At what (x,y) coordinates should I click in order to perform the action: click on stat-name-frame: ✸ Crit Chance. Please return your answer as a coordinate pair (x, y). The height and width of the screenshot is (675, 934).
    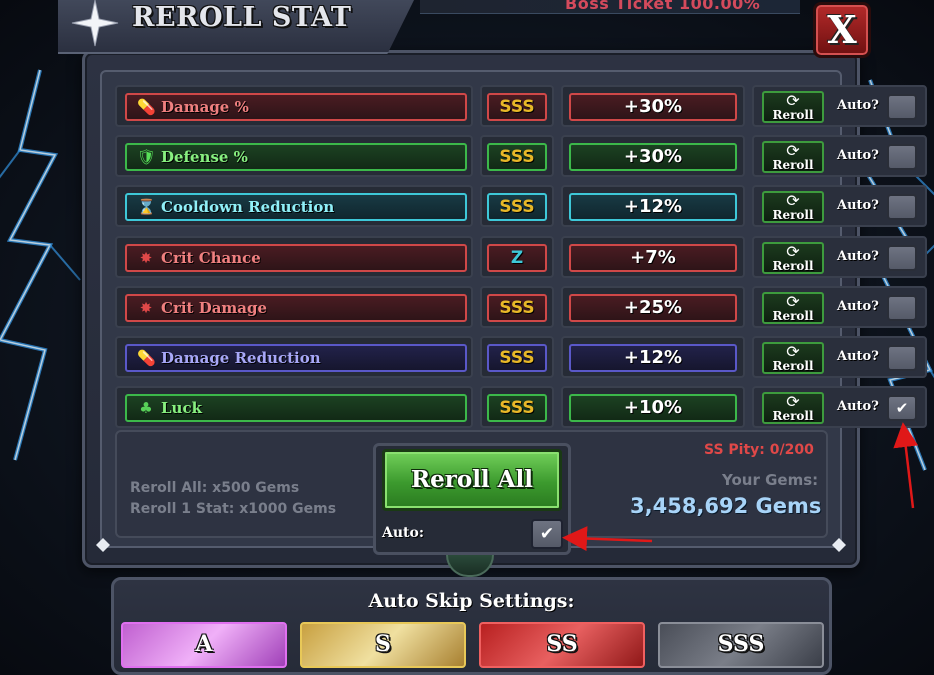
    Looking at the image, I should click on (296, 258).